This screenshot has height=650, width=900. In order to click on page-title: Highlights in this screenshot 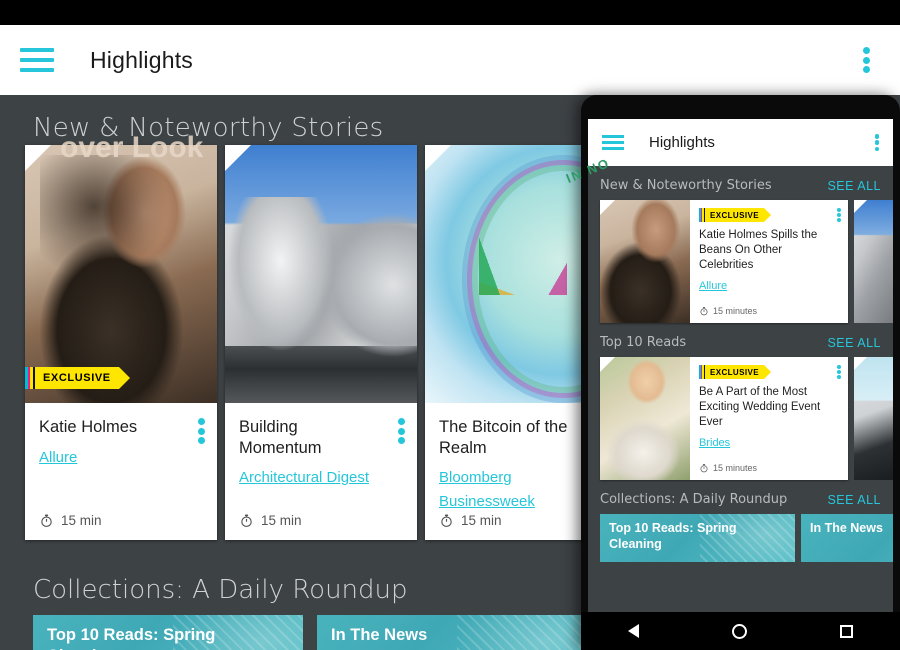, I will do `click(141, 59)`.